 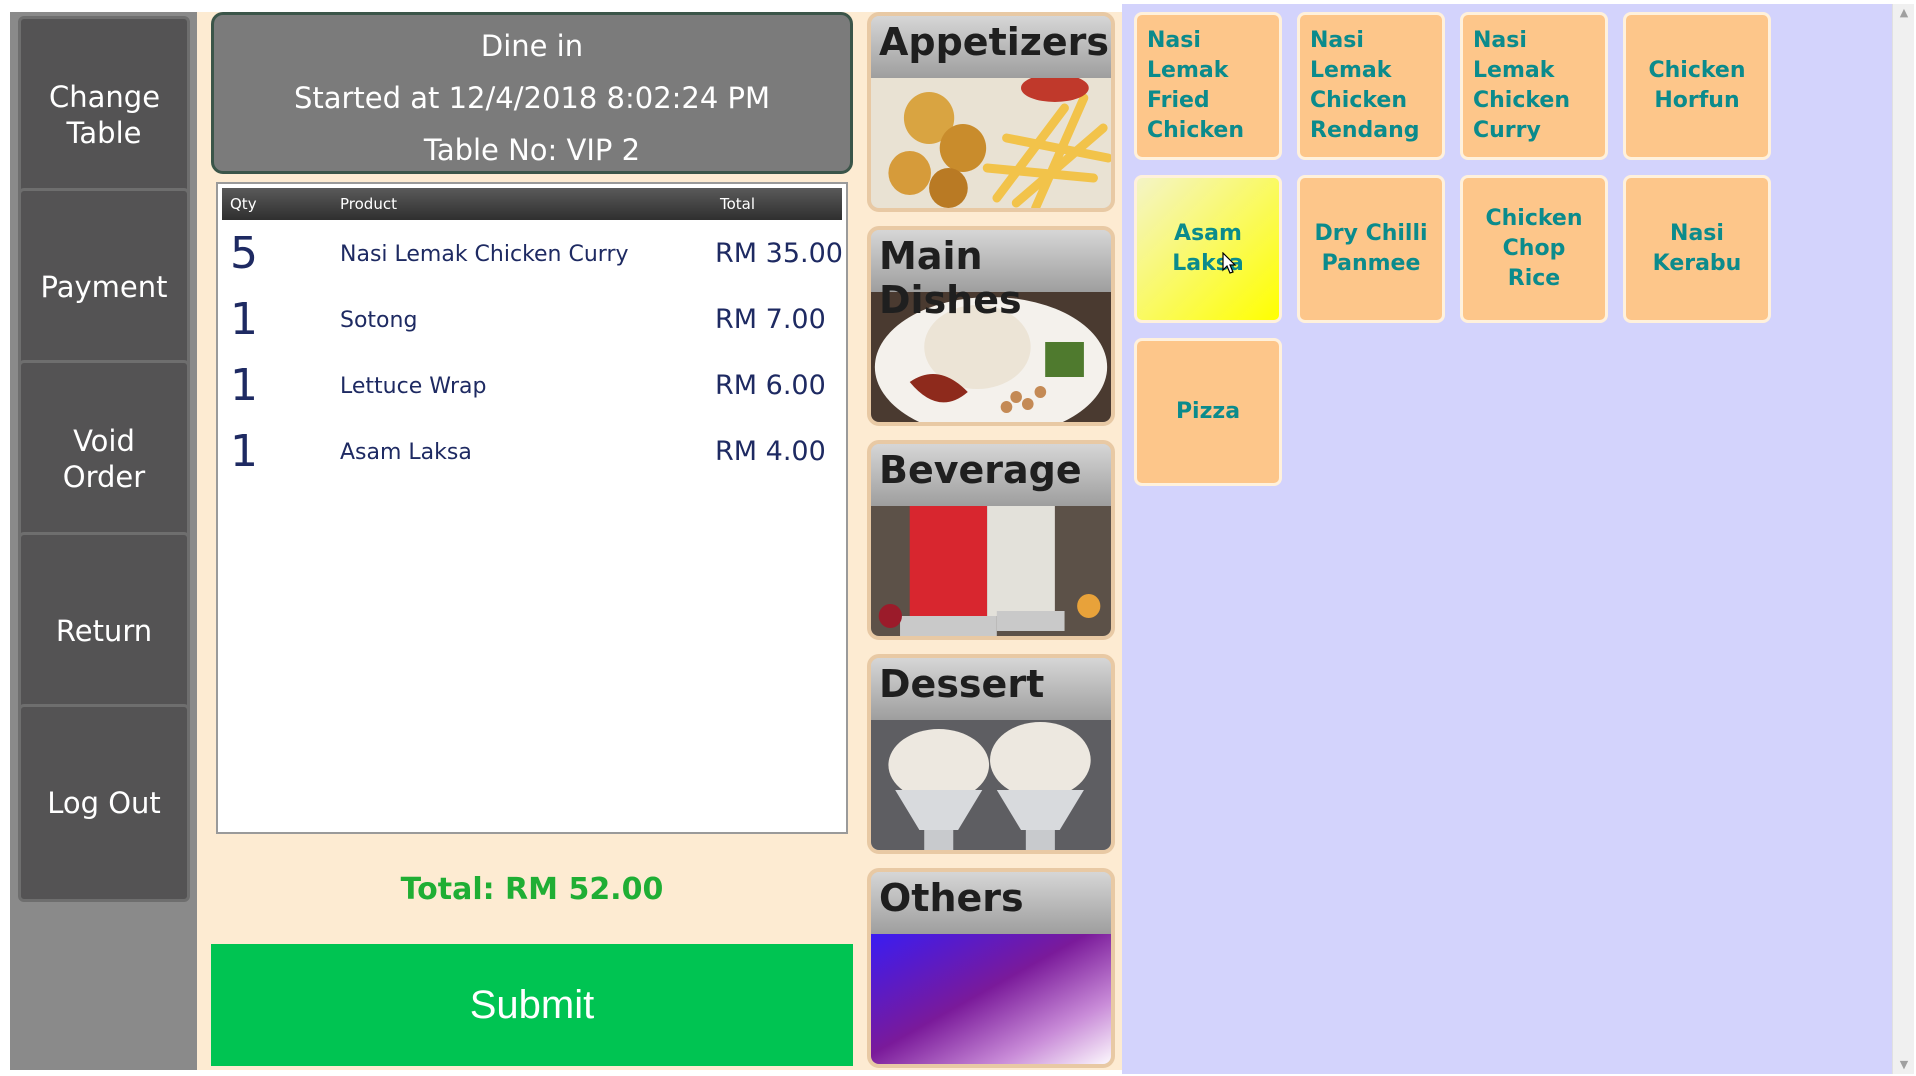 I want to click on product-chicken-horfun: Chicken Horfun, so click(x=1697, y=86).